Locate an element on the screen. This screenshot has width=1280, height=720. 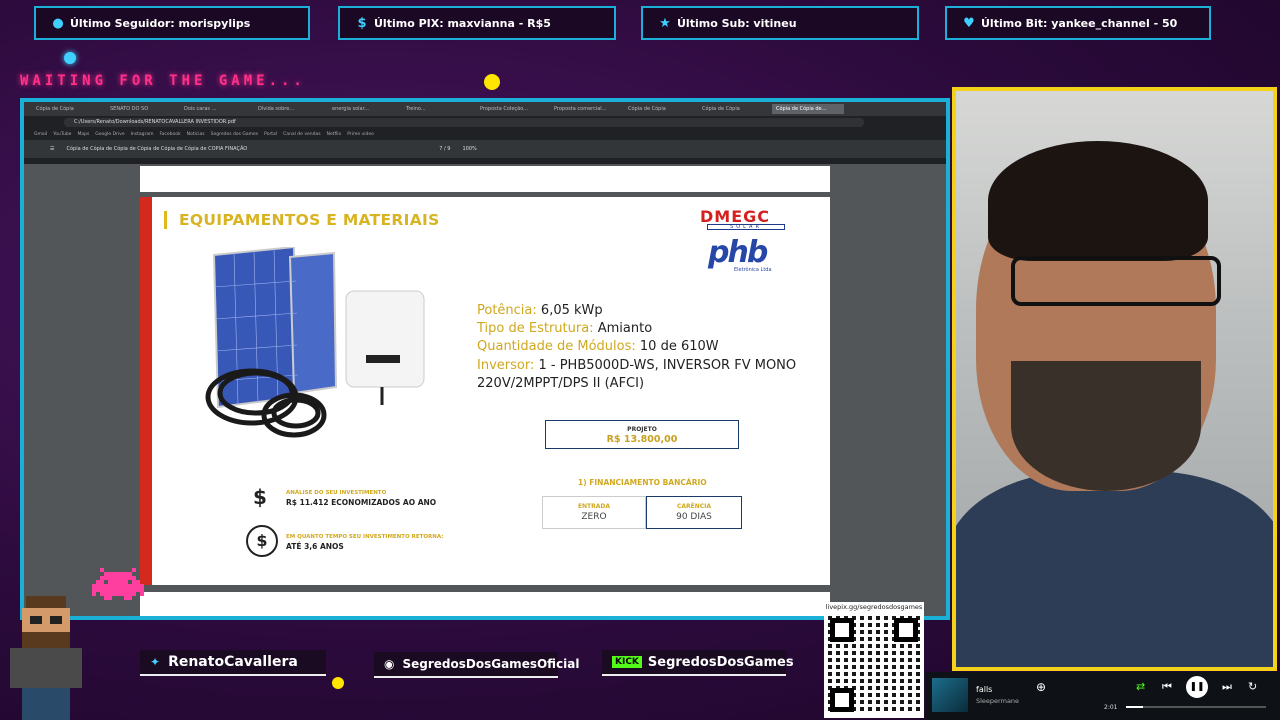
spec-item: Potência: 6,05 kWp is located at coordinates (647, 311).